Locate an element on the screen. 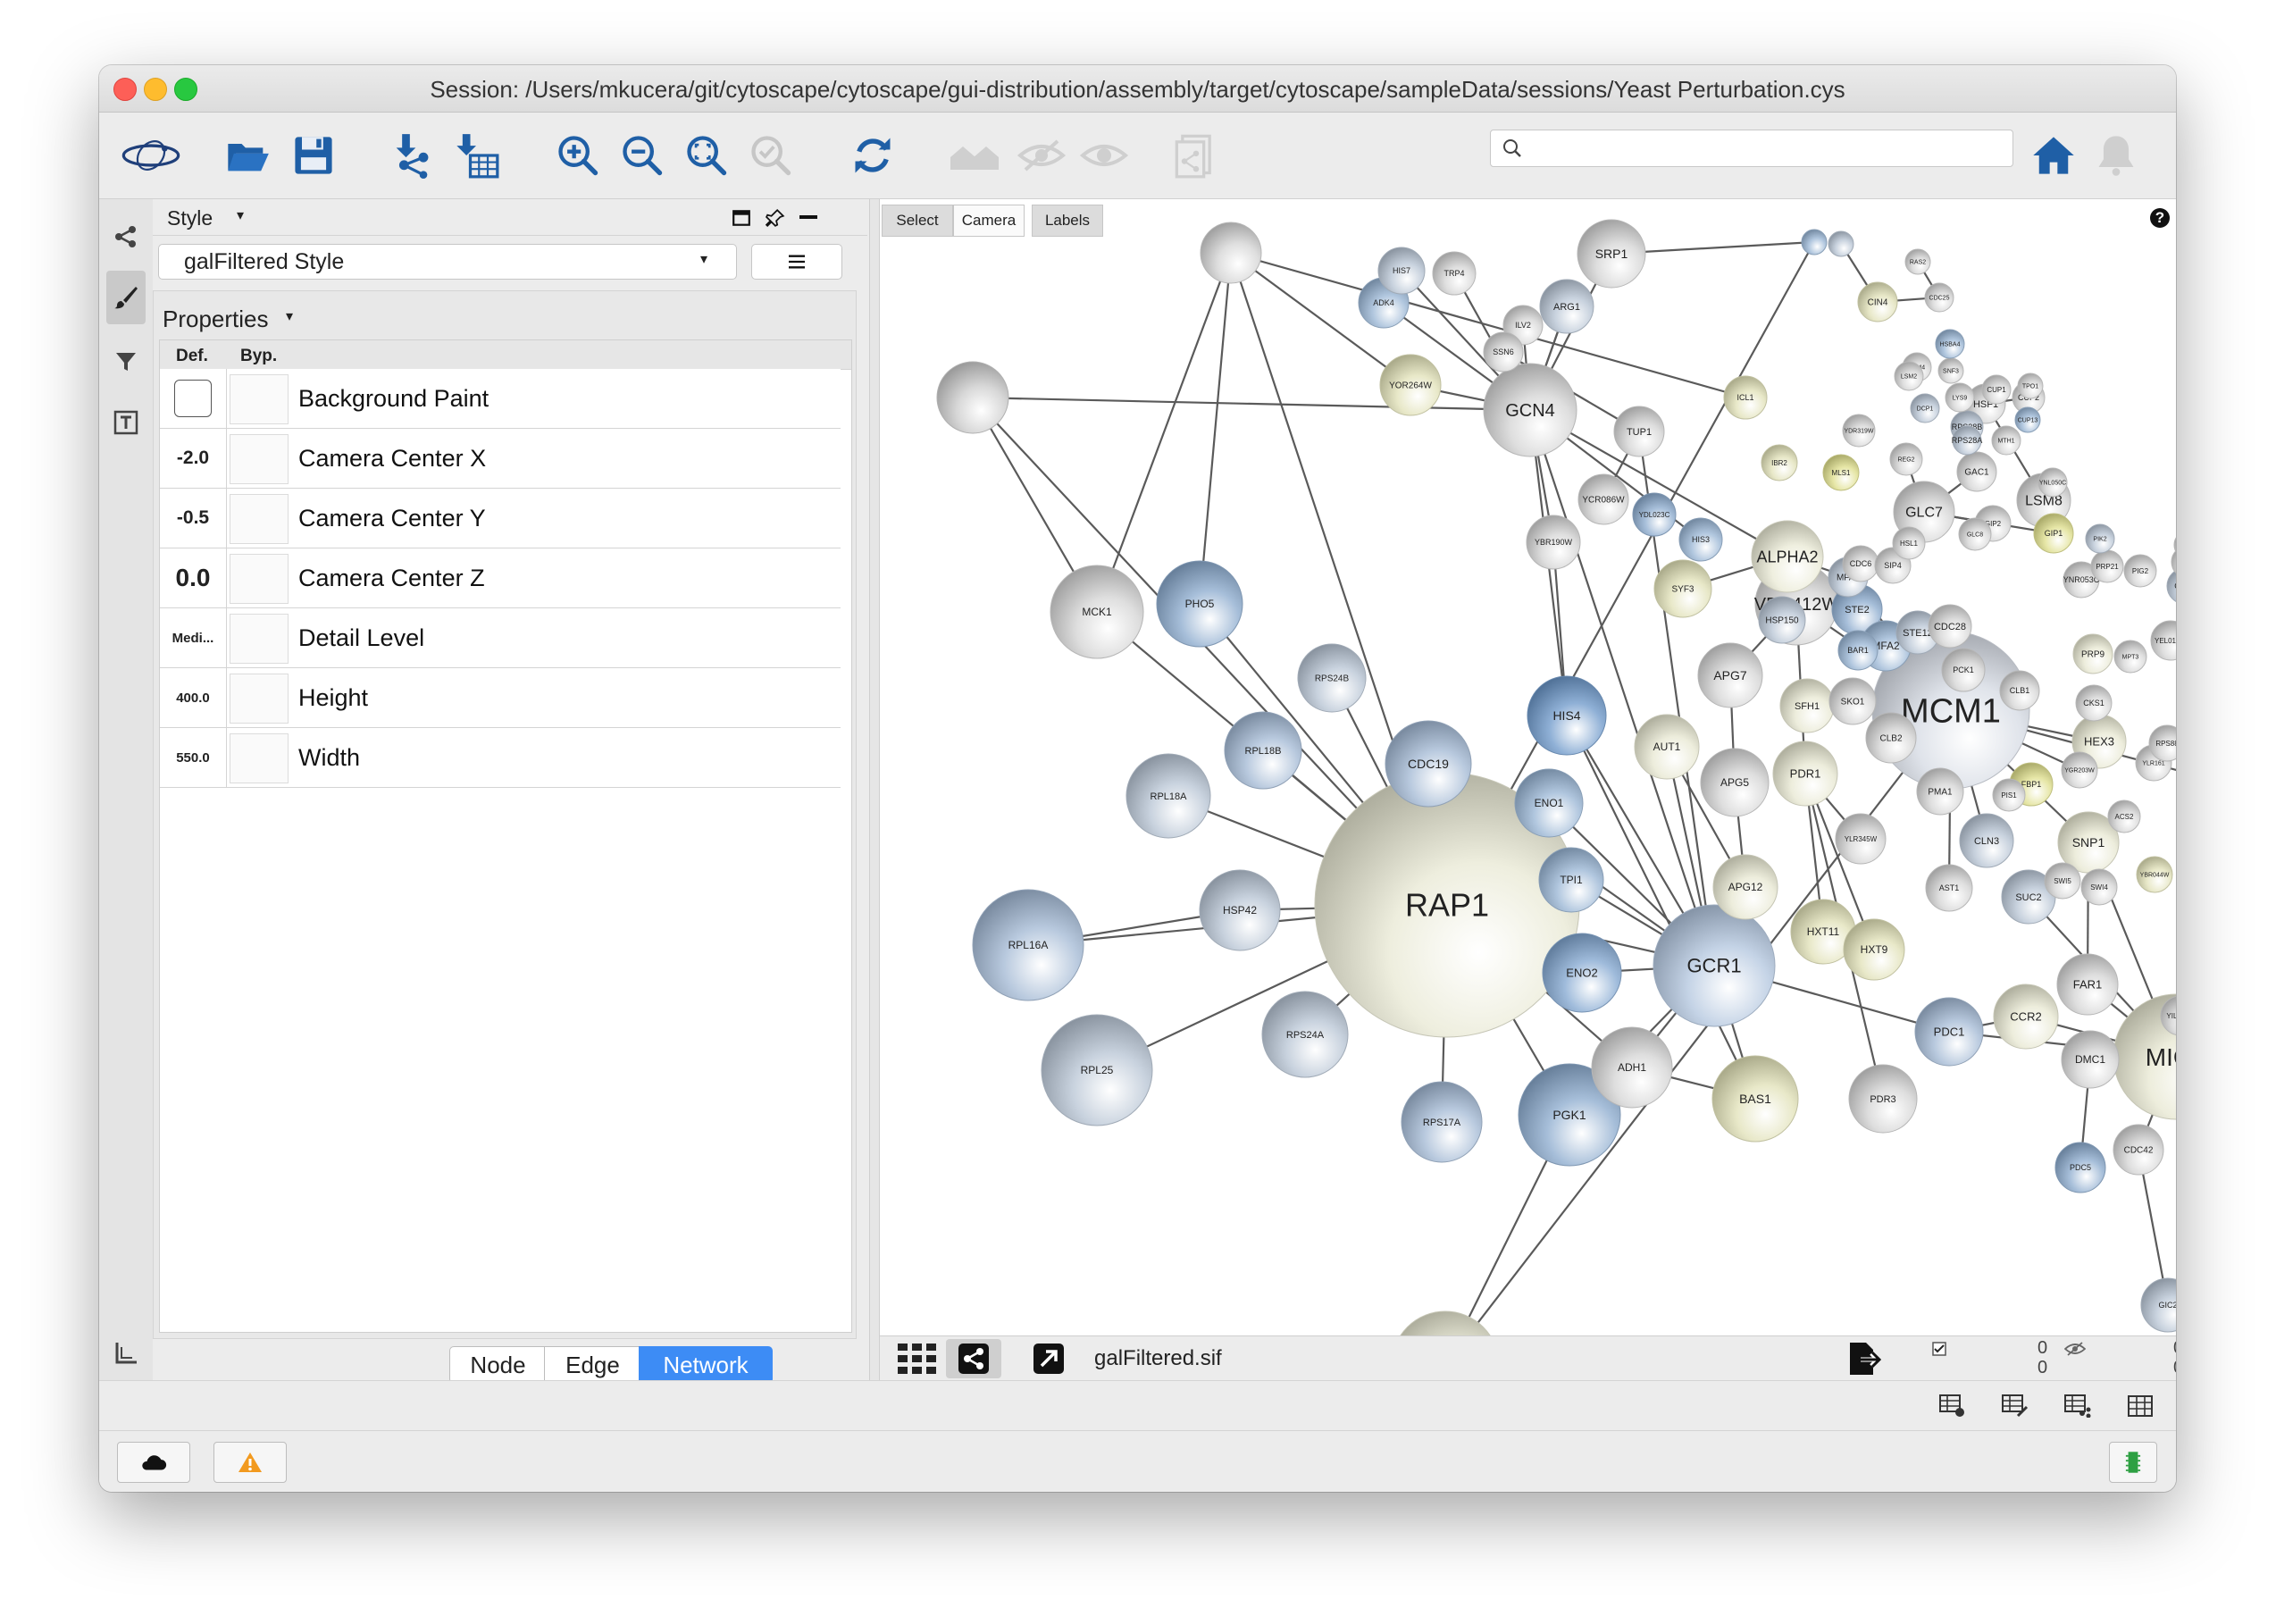 This screenshot has height=1624, width=2276. node-dmc1: DMC1 is located at coordinates (2090, 1059).